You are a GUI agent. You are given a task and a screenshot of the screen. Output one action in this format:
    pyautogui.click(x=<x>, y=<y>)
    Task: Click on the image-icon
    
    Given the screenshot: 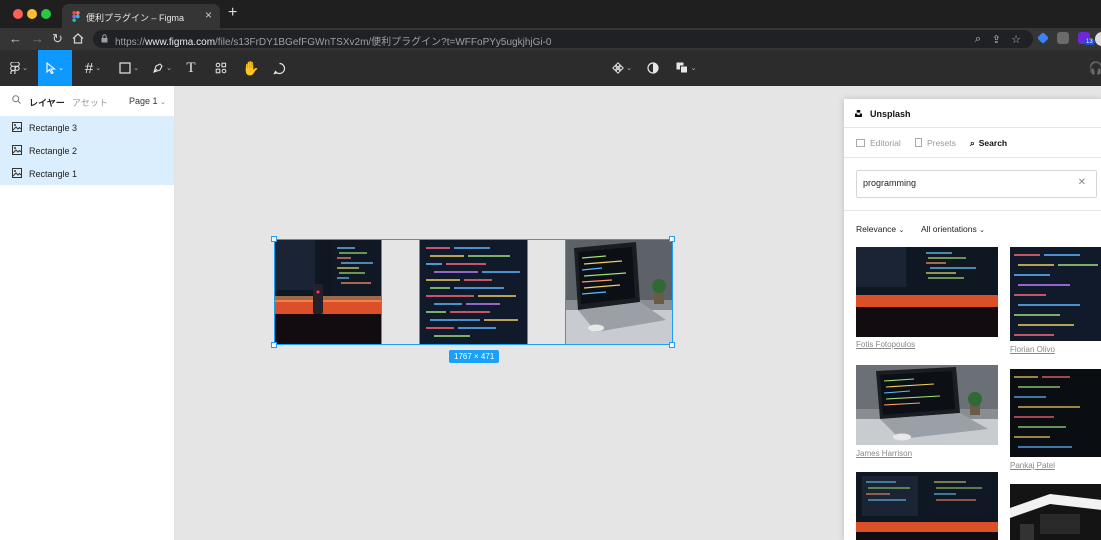 What is the action you would take?
    pyautogui.click(x=860, y=143)
    